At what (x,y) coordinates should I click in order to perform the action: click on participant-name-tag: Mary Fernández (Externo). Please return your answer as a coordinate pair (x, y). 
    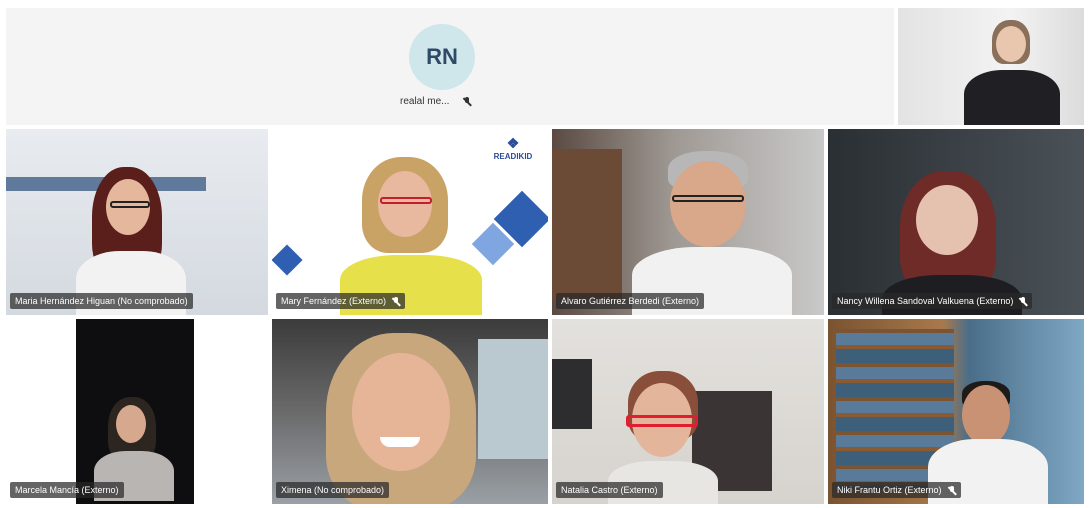
    Looking at the image, I should click on (341, 301).